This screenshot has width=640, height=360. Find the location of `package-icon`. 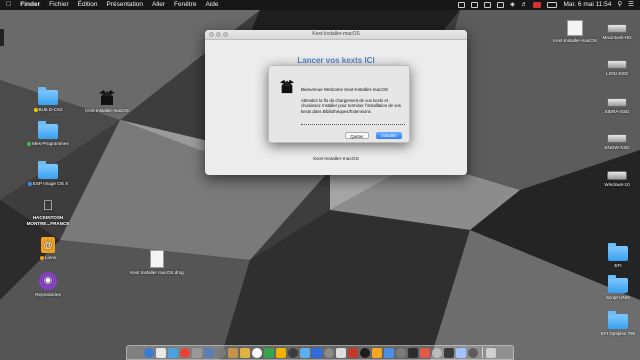

package-icon is located at coordinates (575, 28).